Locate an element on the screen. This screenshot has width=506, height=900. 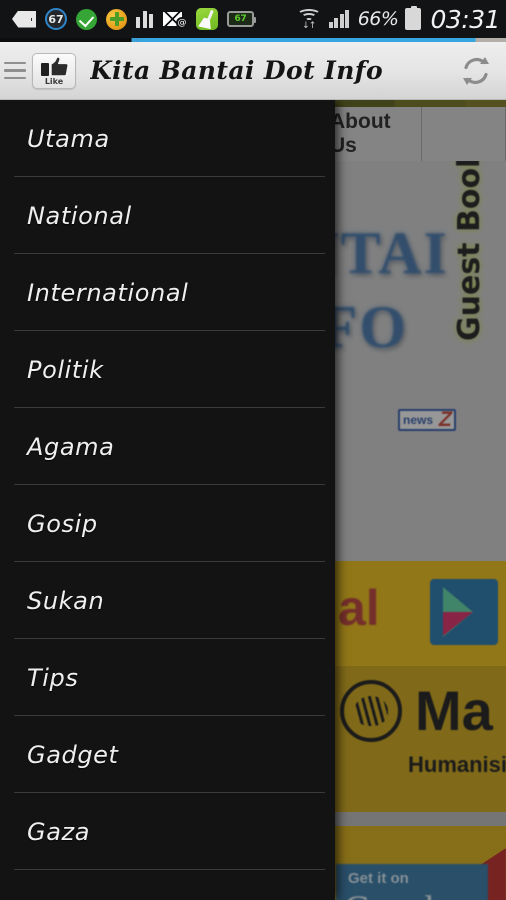
battery-saver-icon: 67 is located at coordinates (241, 19).